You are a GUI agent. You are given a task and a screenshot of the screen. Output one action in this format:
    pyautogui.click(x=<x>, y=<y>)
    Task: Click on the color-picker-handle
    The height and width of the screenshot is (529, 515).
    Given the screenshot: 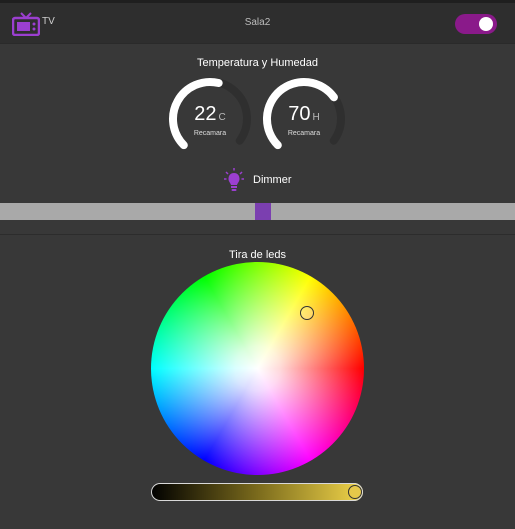 What is the action you would take?
    pyautogui.click(x=307, y=313)
    